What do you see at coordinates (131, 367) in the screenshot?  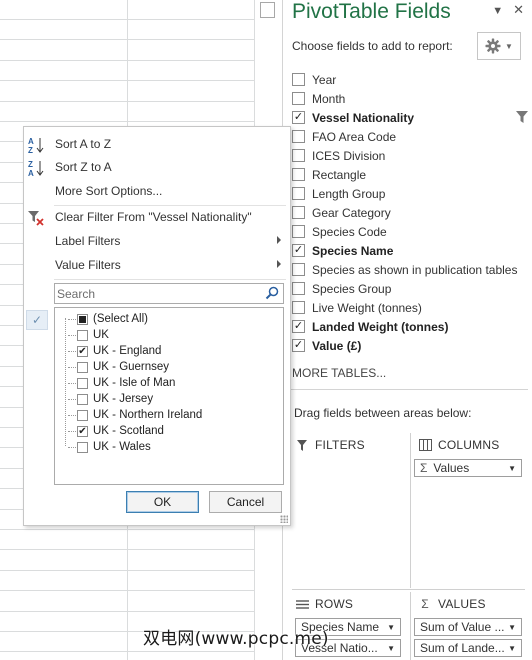 I see `filter-value-label: UK - Guernsey` at bounding box center [131, 367].